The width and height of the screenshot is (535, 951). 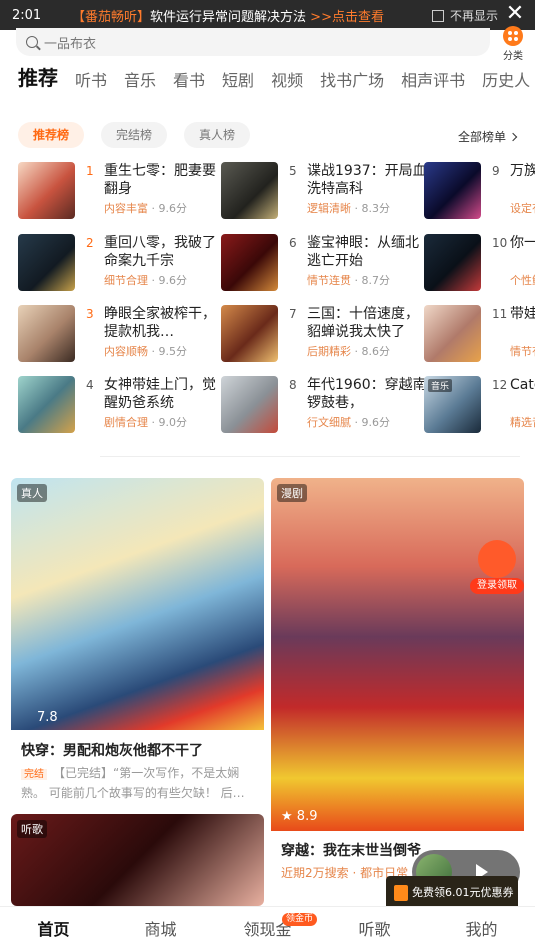 I want to click on rank-item: 5 谍战1937：开局血洗特高科 逻辑清晰 · 8.3分, so click(x=324, y=192).